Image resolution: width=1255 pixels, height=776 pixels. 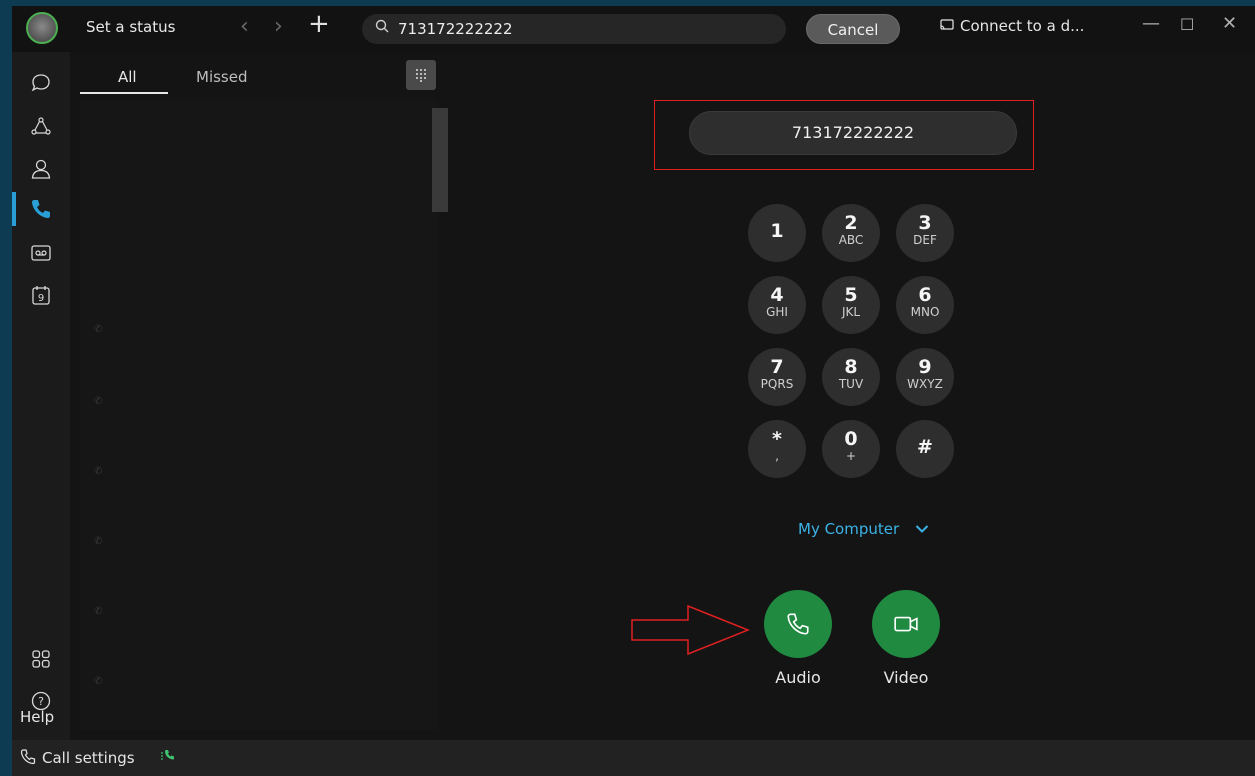 I want to click on calling-icon, so click(x=41, y=209).